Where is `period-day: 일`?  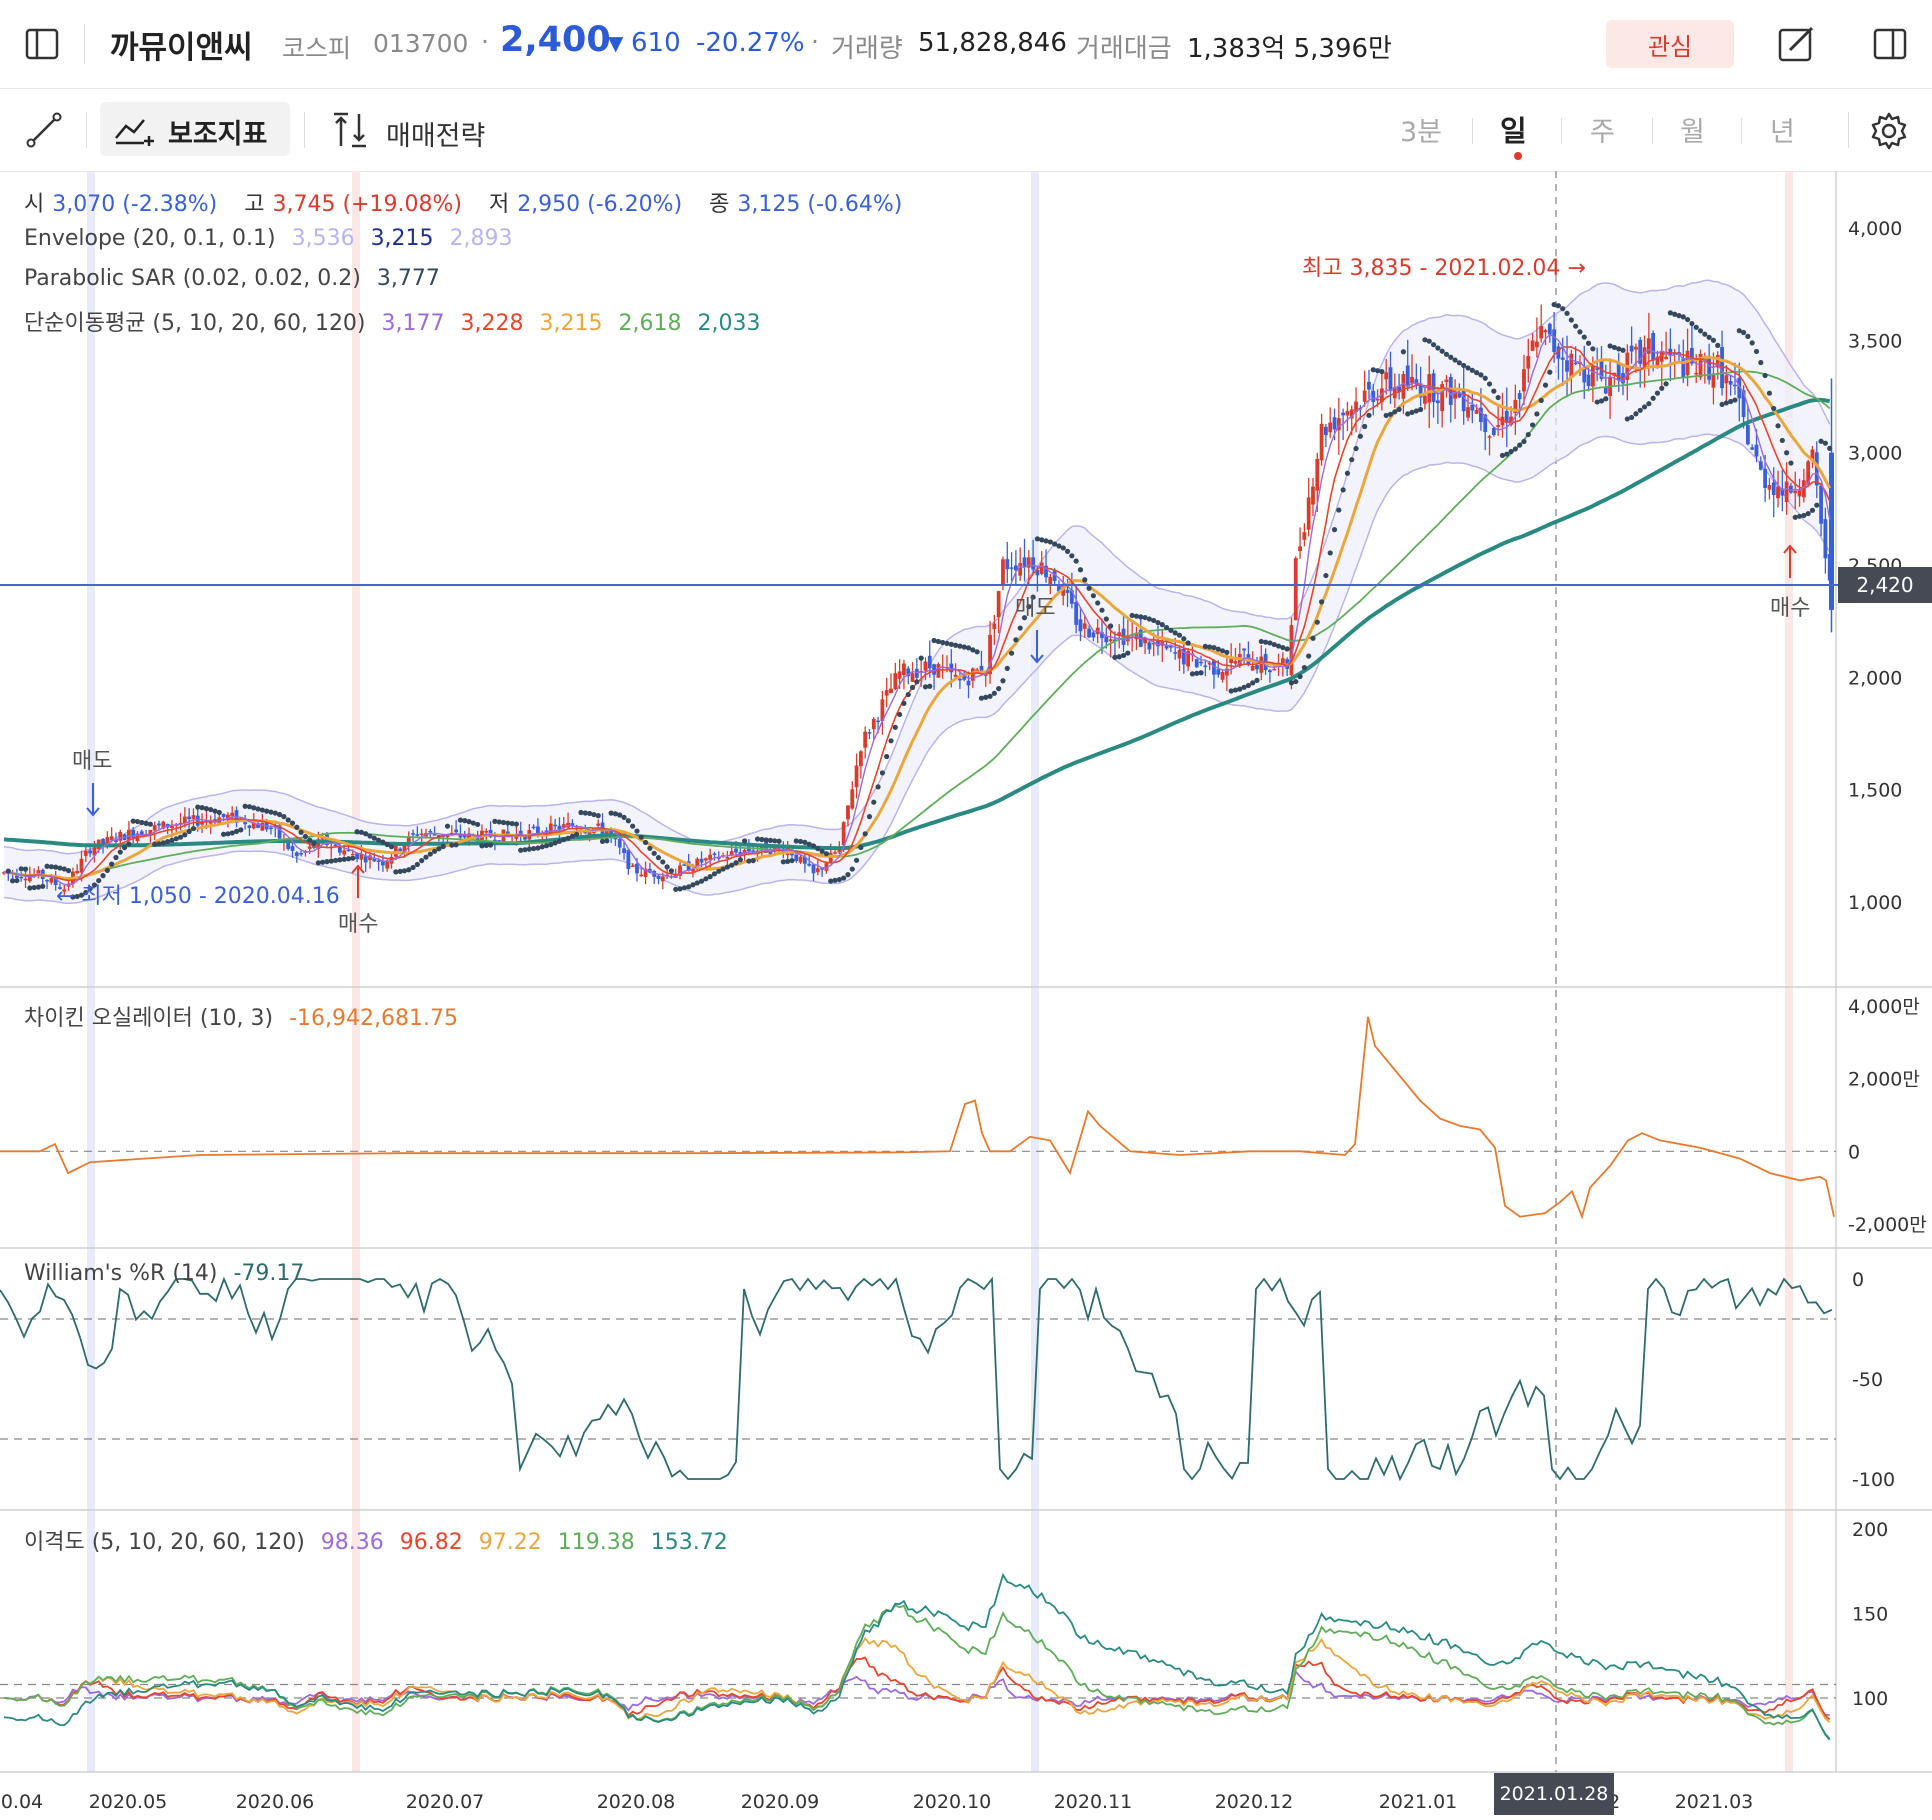
period-day: 일 is located at coordinates (1513, 129).